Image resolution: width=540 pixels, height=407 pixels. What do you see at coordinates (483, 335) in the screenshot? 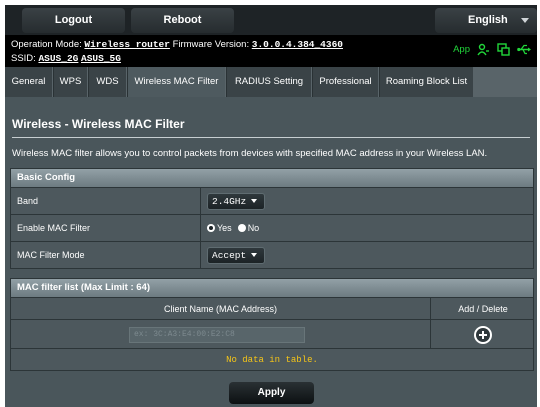
I see `add-icon` at bounding box center [483, 335].